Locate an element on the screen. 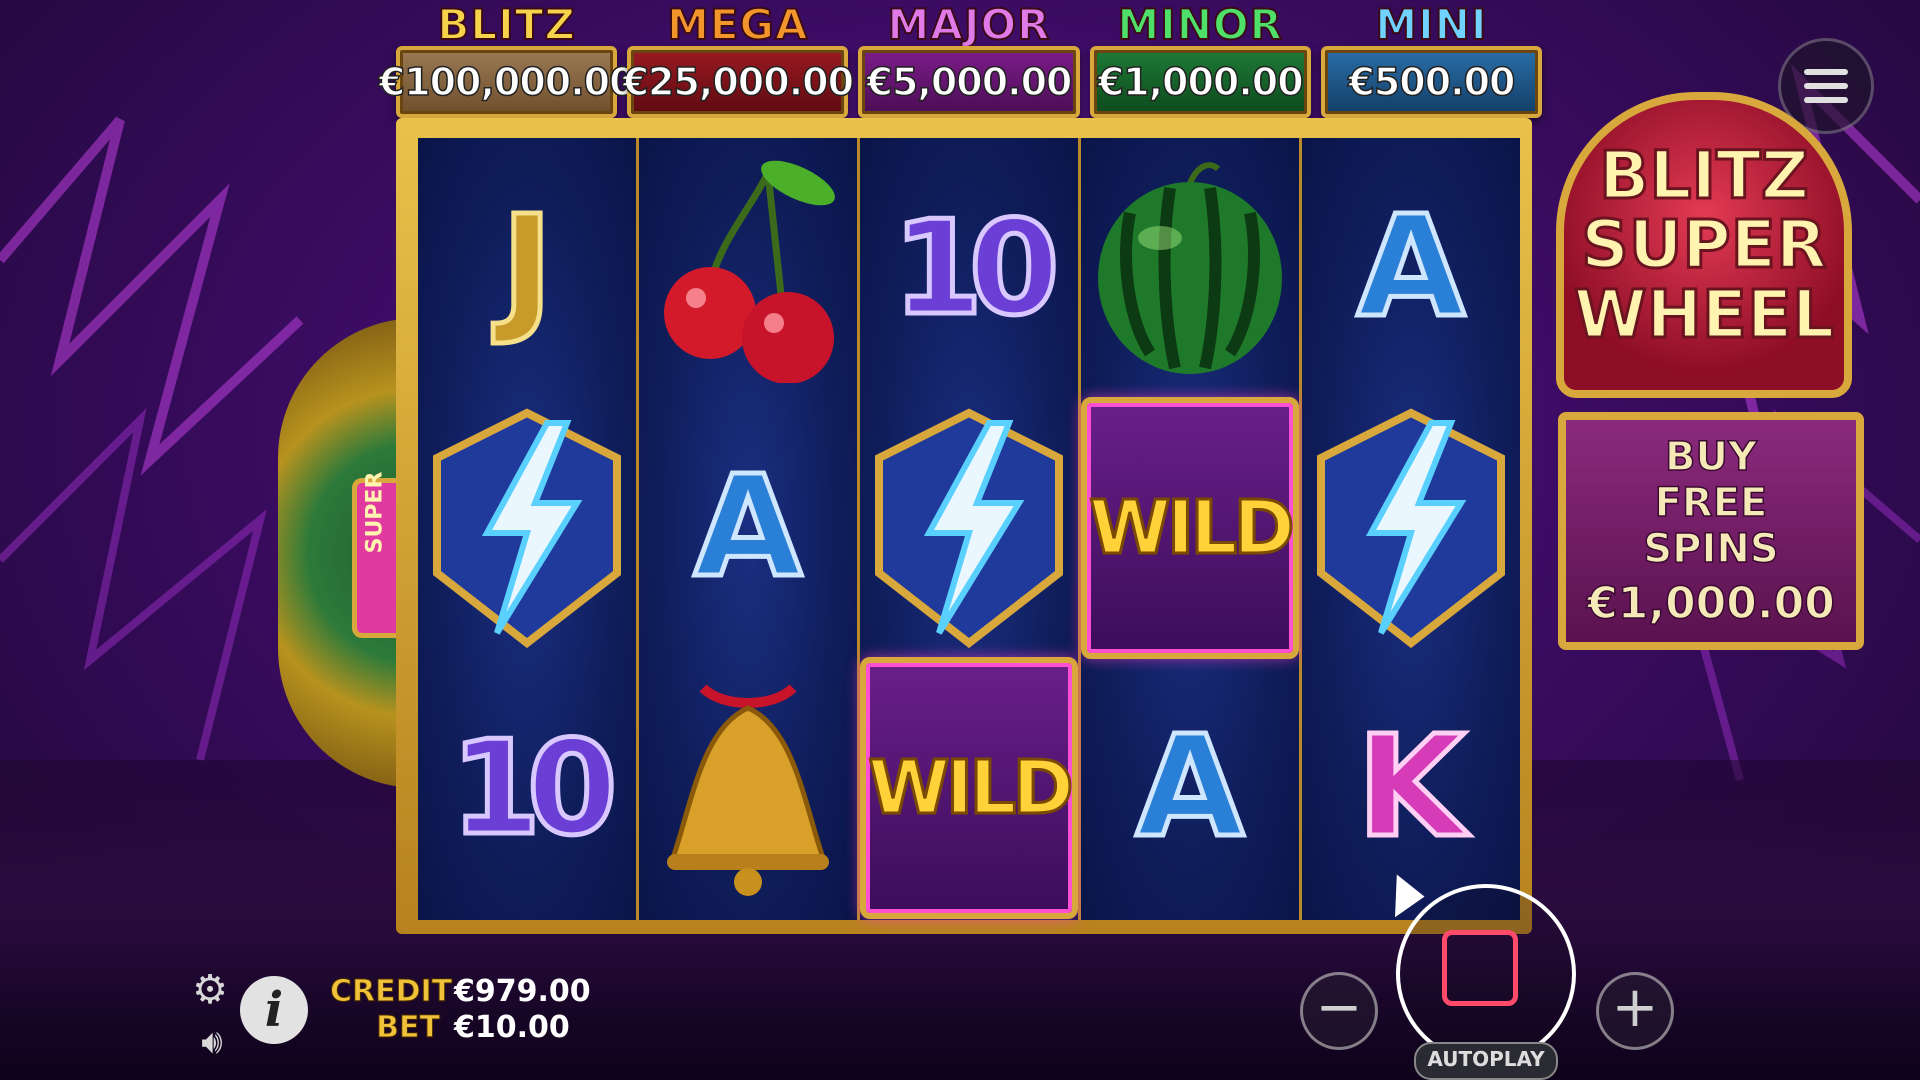 The height and width of the screenshot is (1080, 1920). letter-j: J is located at coordinates (526, 267).